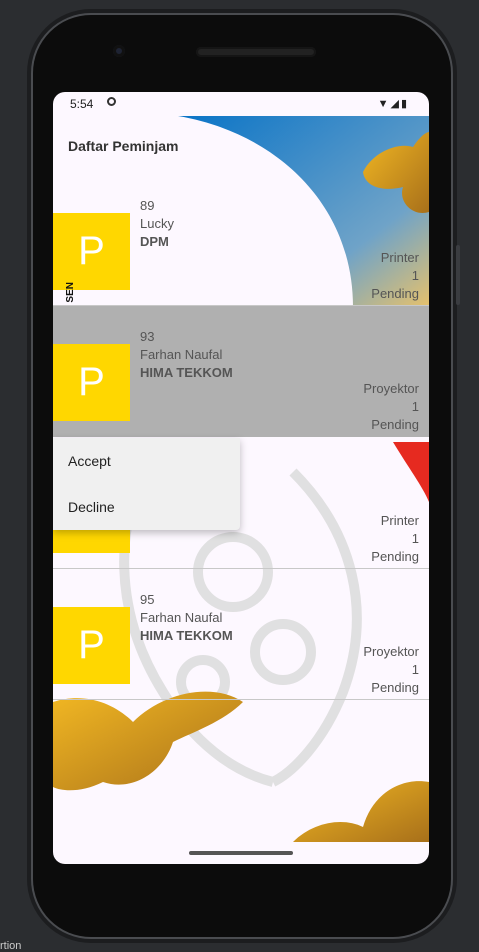 Image resolution: width=479 pixels, height=952 pixels. I want to click on decline-menu-item: Decline, so click(146, 507).